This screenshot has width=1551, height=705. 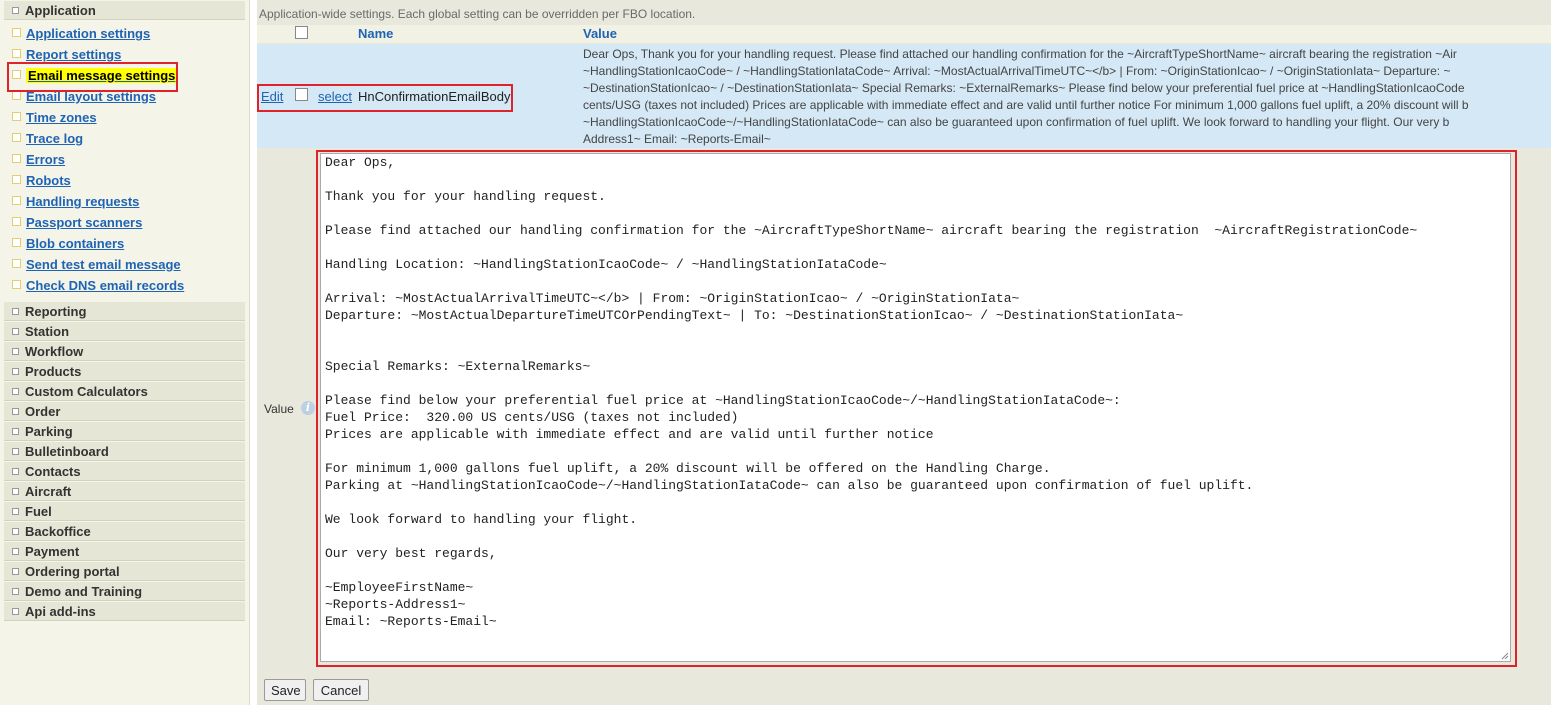 What do you see at coordinates (341, 690) in the screenshot?
I see `cancel-button: Cancel` at bounding box center [341, 690].